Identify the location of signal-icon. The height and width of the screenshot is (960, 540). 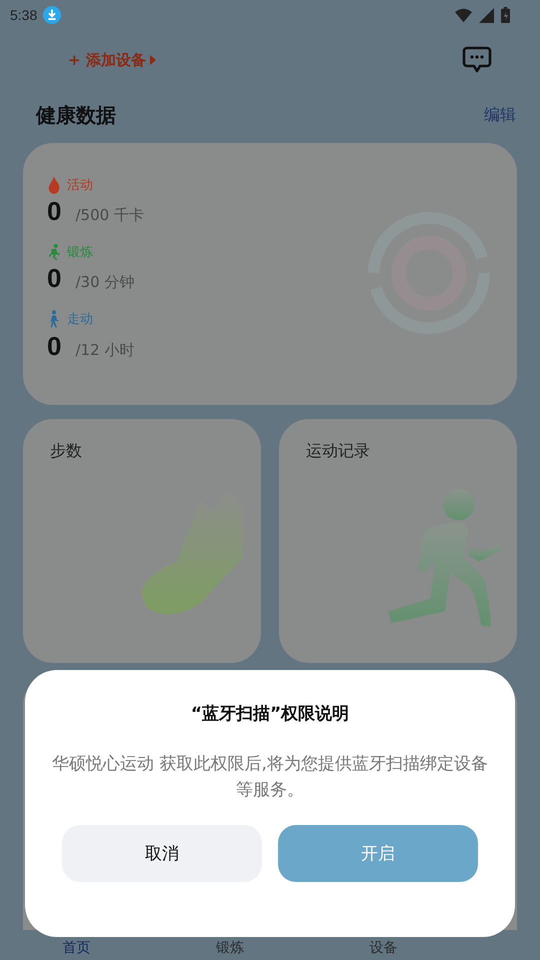
(486, 15).